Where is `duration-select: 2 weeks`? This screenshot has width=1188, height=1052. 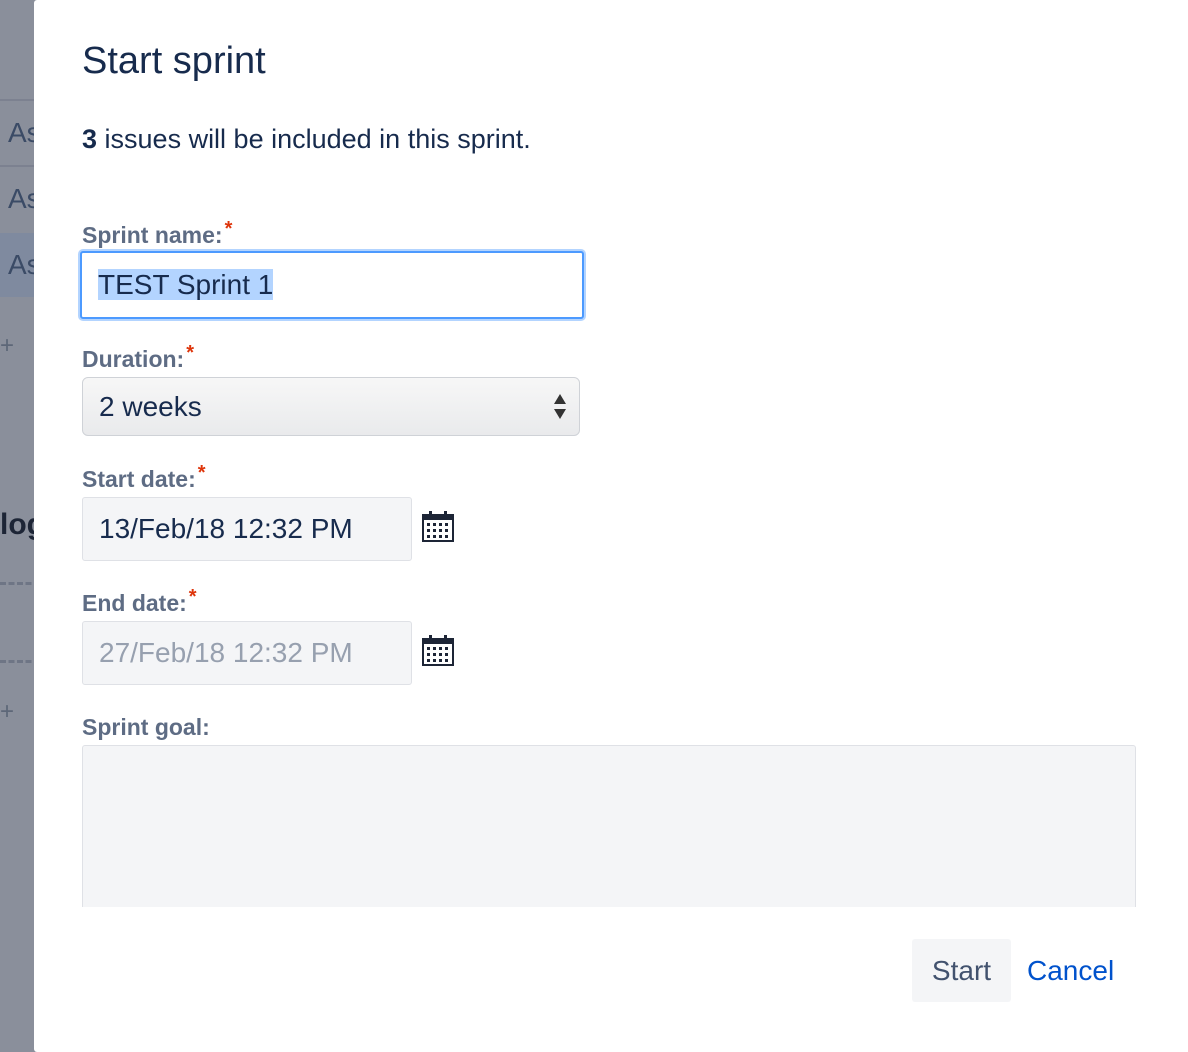 duration-select: 2 weeks is located at coordinates (331, 406).